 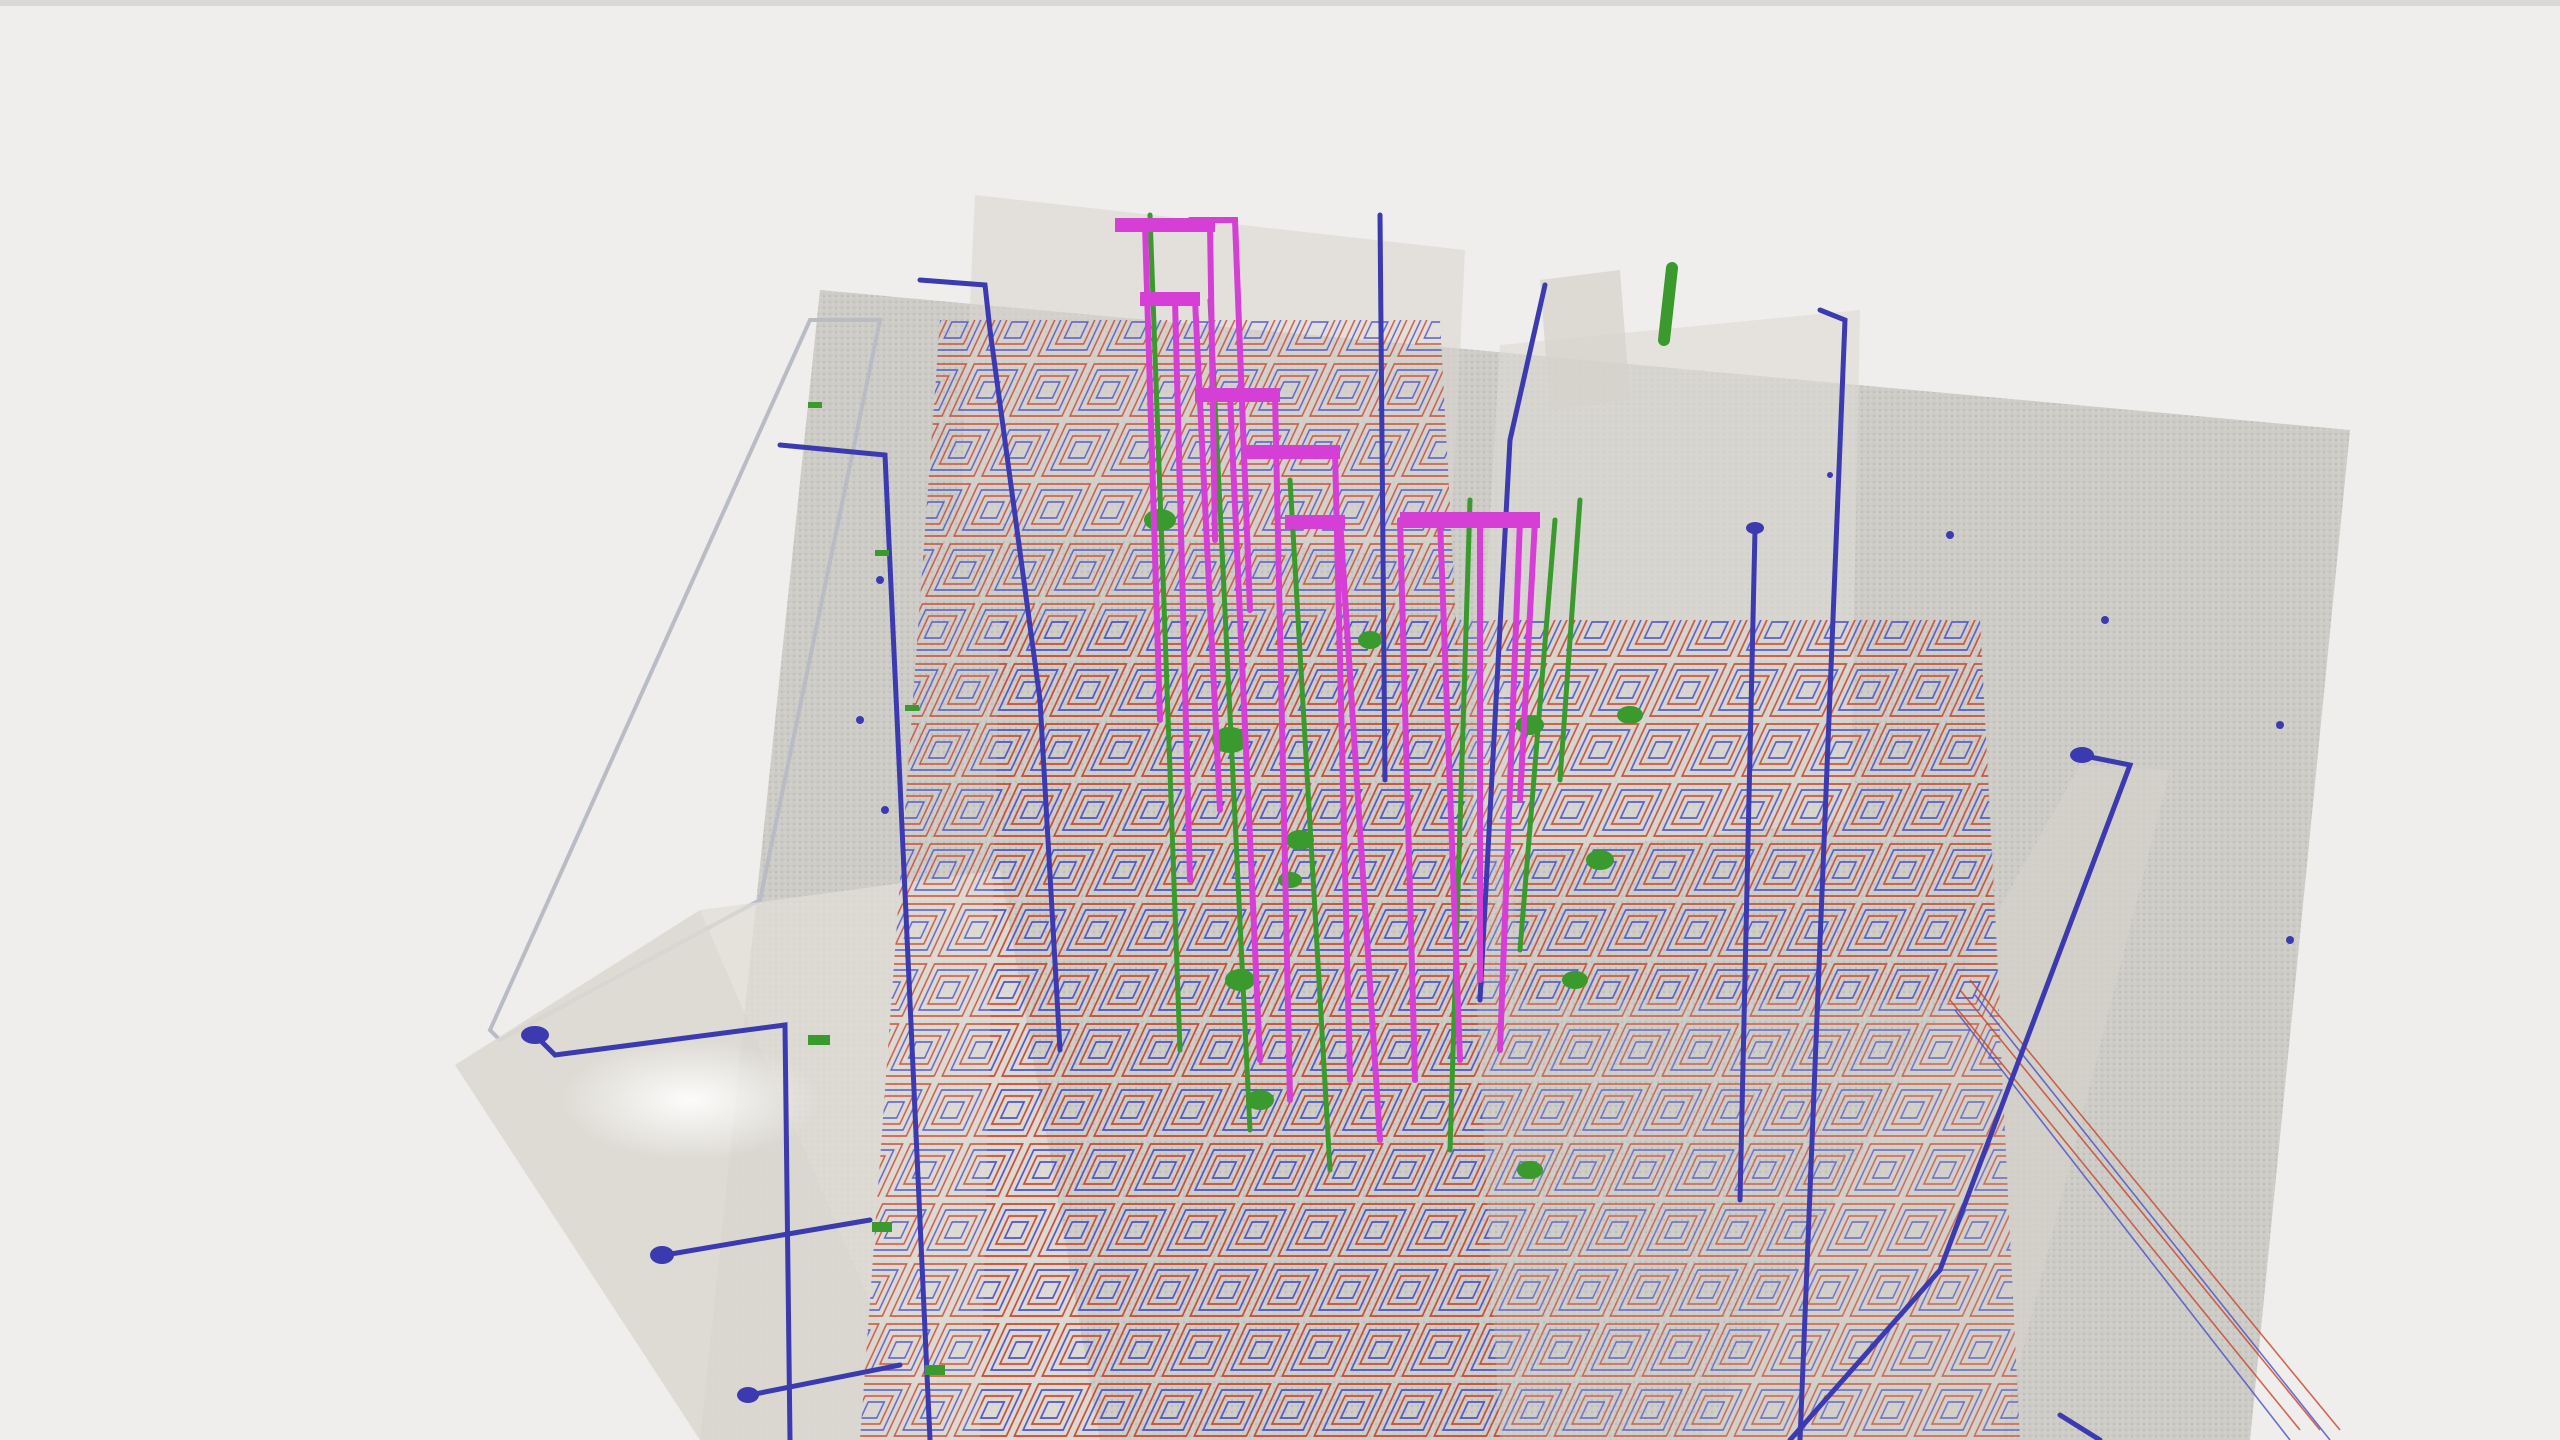 What do you see at coordinates (1668, 304) in the screenshot?
I see `vent-pipe` at bounding box center [1668, 304].